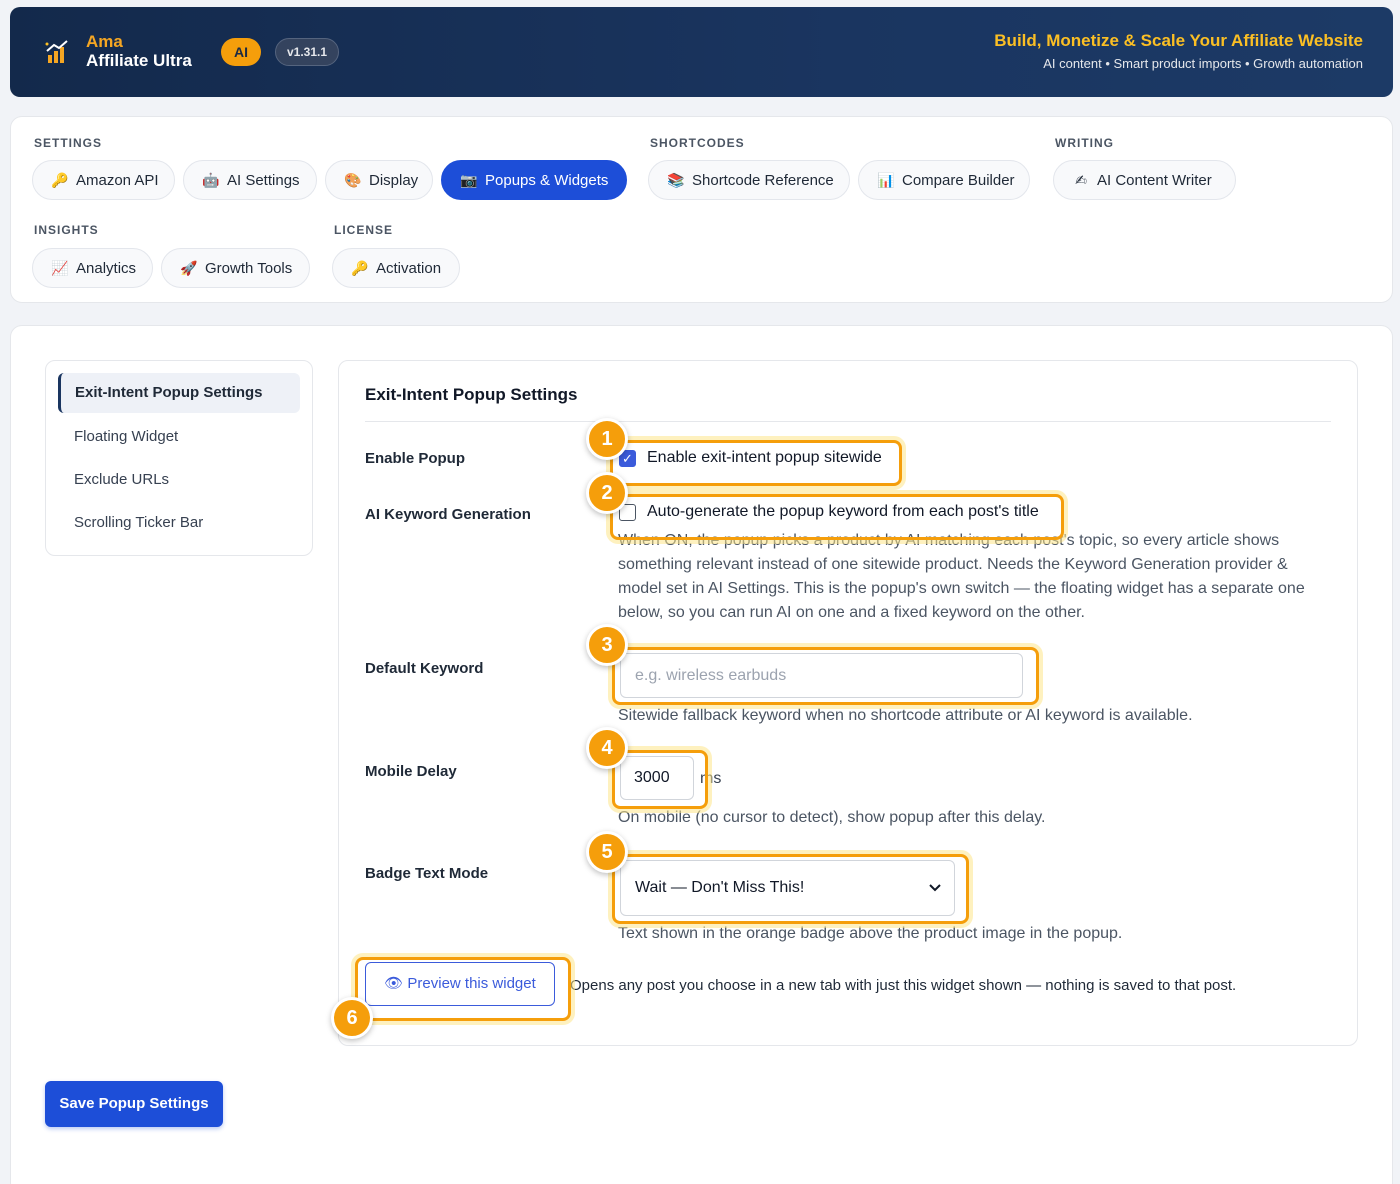 The width and height of the screenshot is (1400, 1184). I want to click on mobile-delay-label: Mobile Delay, so click(411, 771).